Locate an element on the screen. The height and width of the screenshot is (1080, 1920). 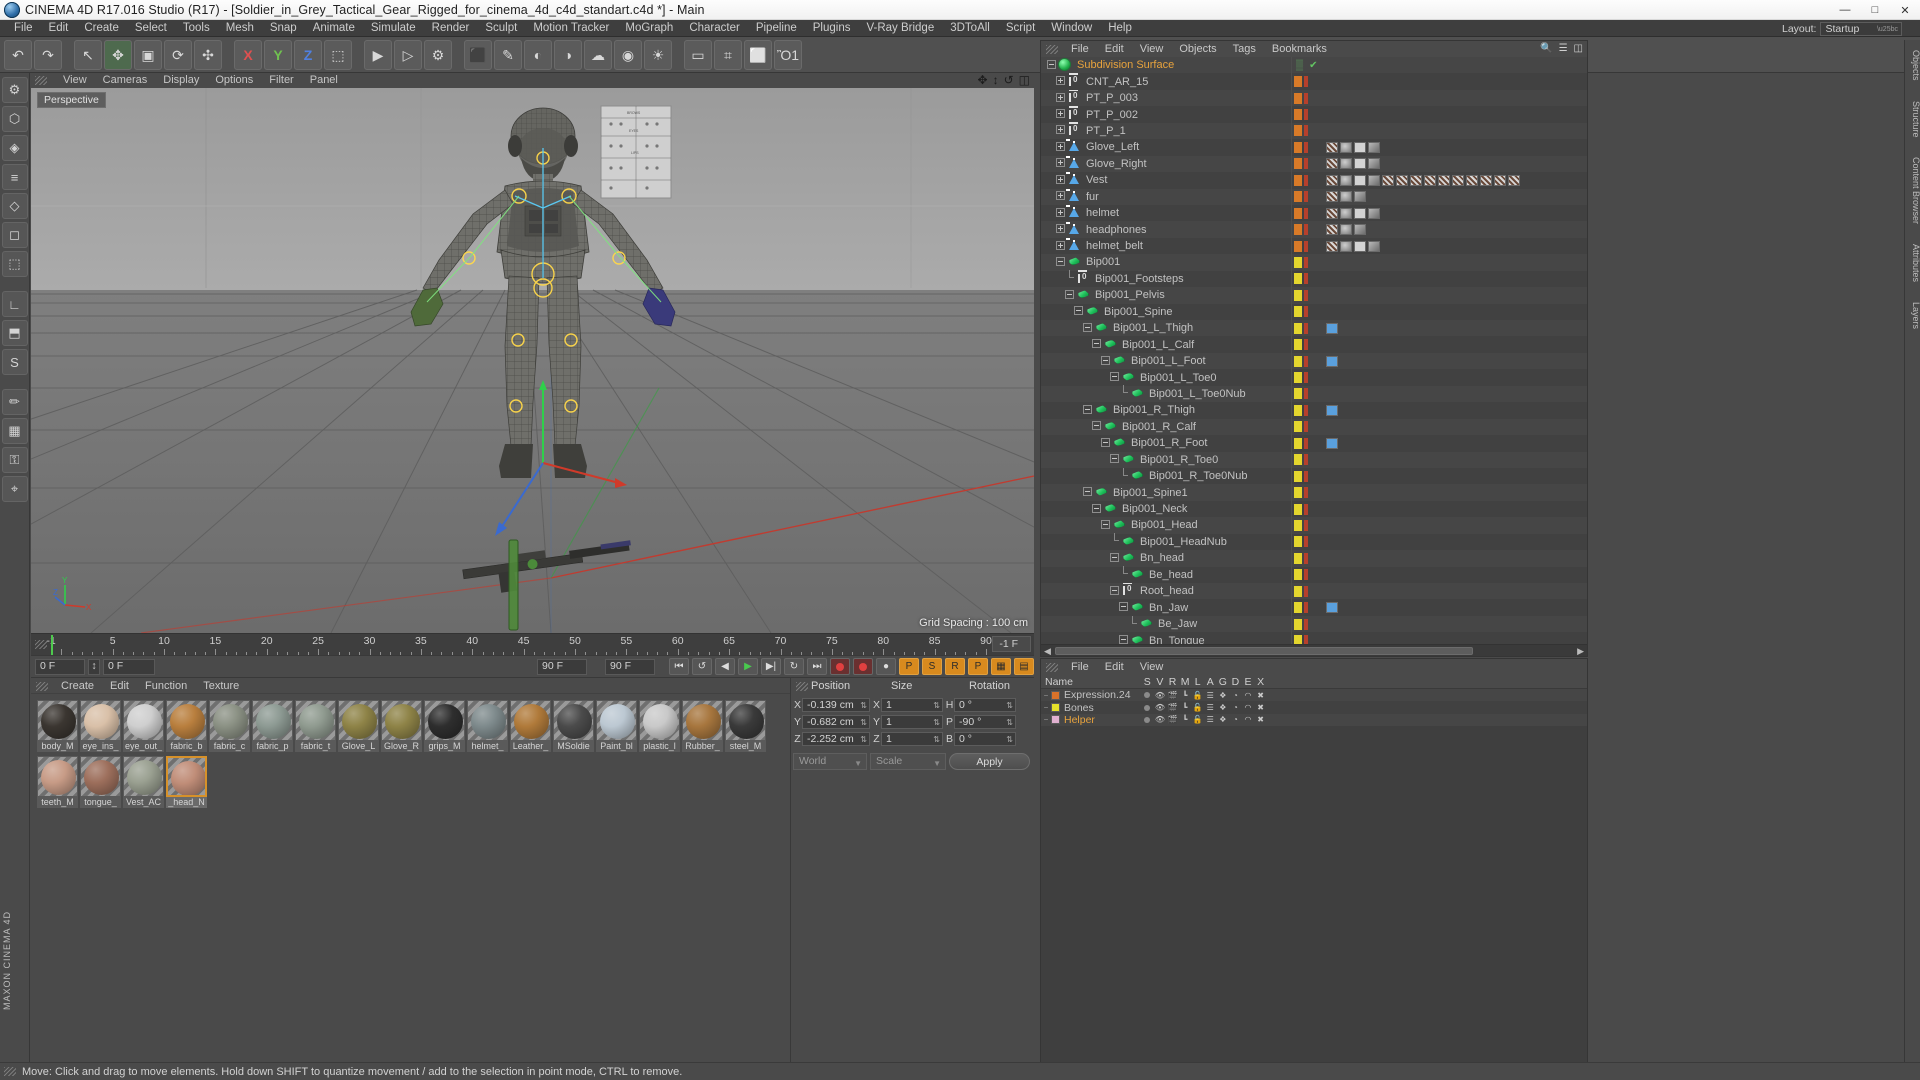
object-menu-objects: Objects is located at coordinates (1197, 49).